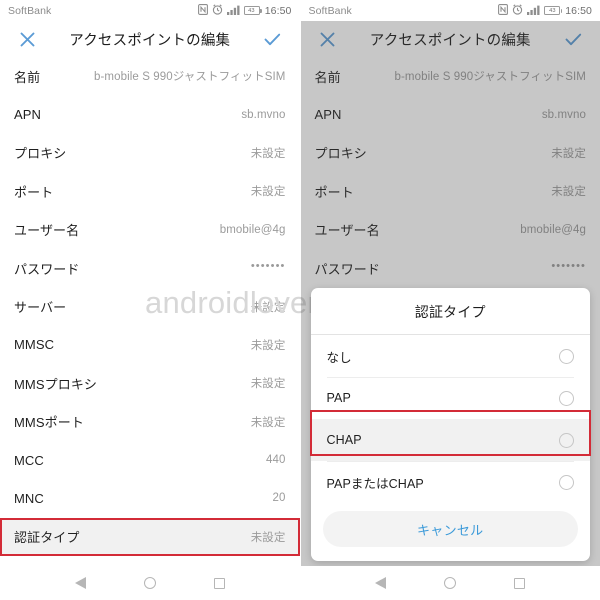 The height and width of the screenshot is (600, 600). I want to click on status-icons-right: 43 16:50, so click(545, 11).